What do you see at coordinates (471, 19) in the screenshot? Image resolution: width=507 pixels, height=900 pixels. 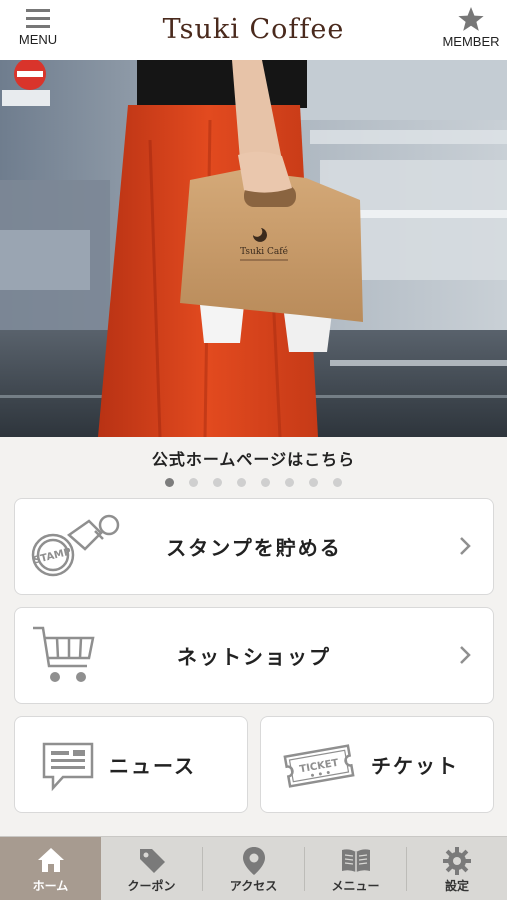 I see `star-icon` at bounding box center [471, 19].